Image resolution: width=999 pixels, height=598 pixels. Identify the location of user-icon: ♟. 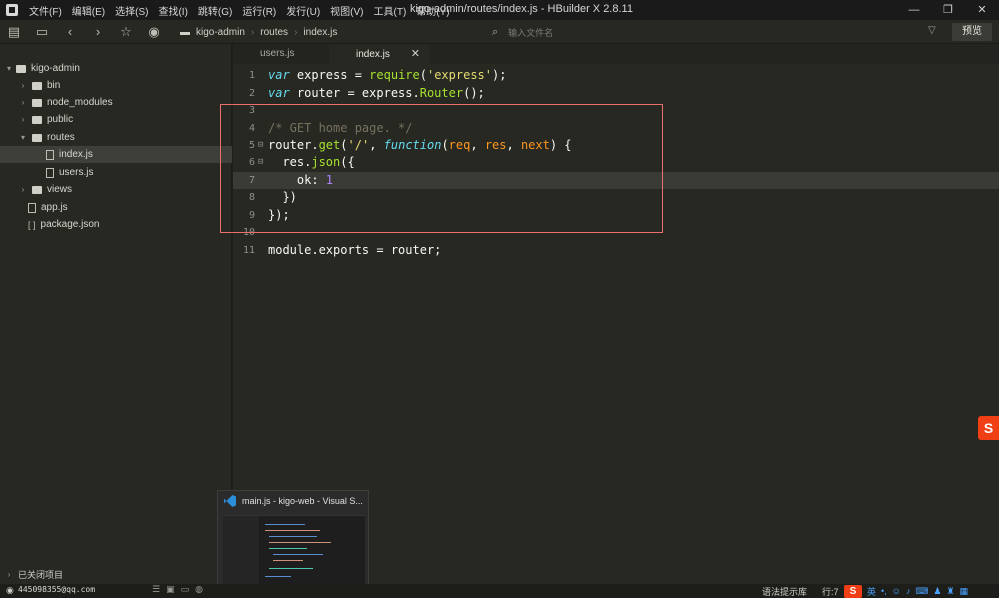
(937, 591).